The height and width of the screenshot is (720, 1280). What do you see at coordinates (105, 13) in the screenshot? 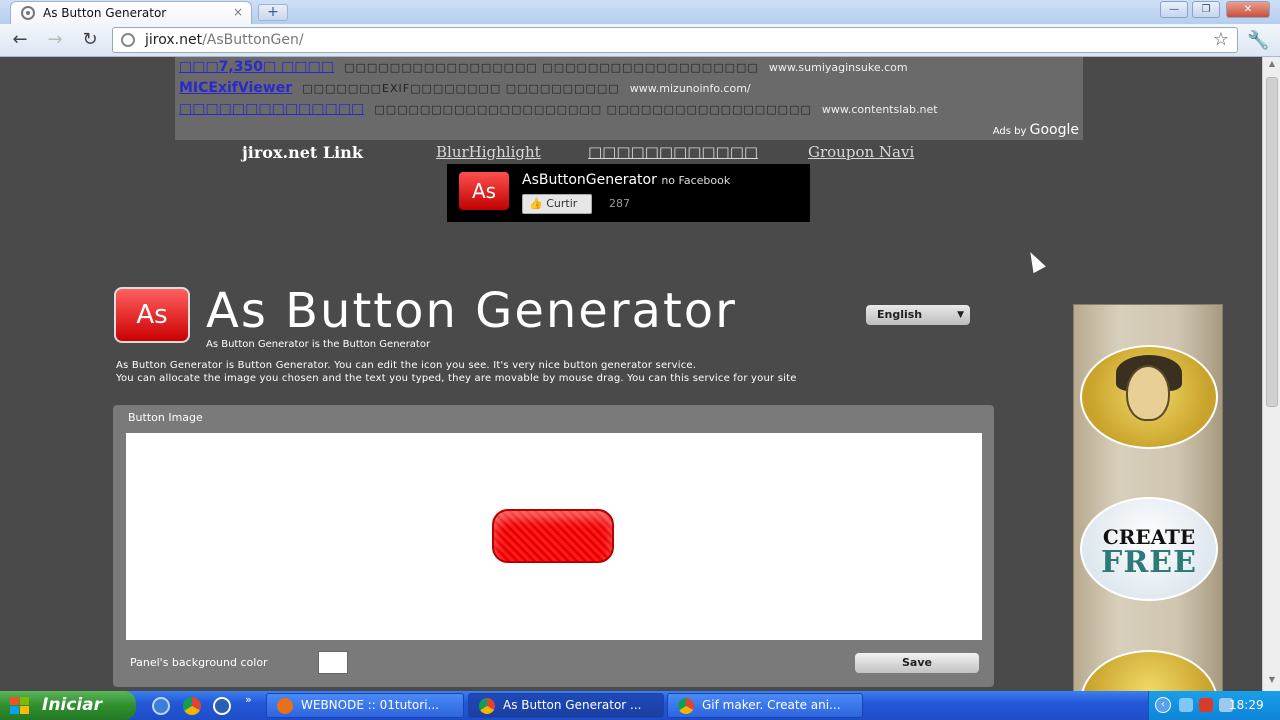
I see `tab-title: As Button Generator` at bounding box center [105, 13].